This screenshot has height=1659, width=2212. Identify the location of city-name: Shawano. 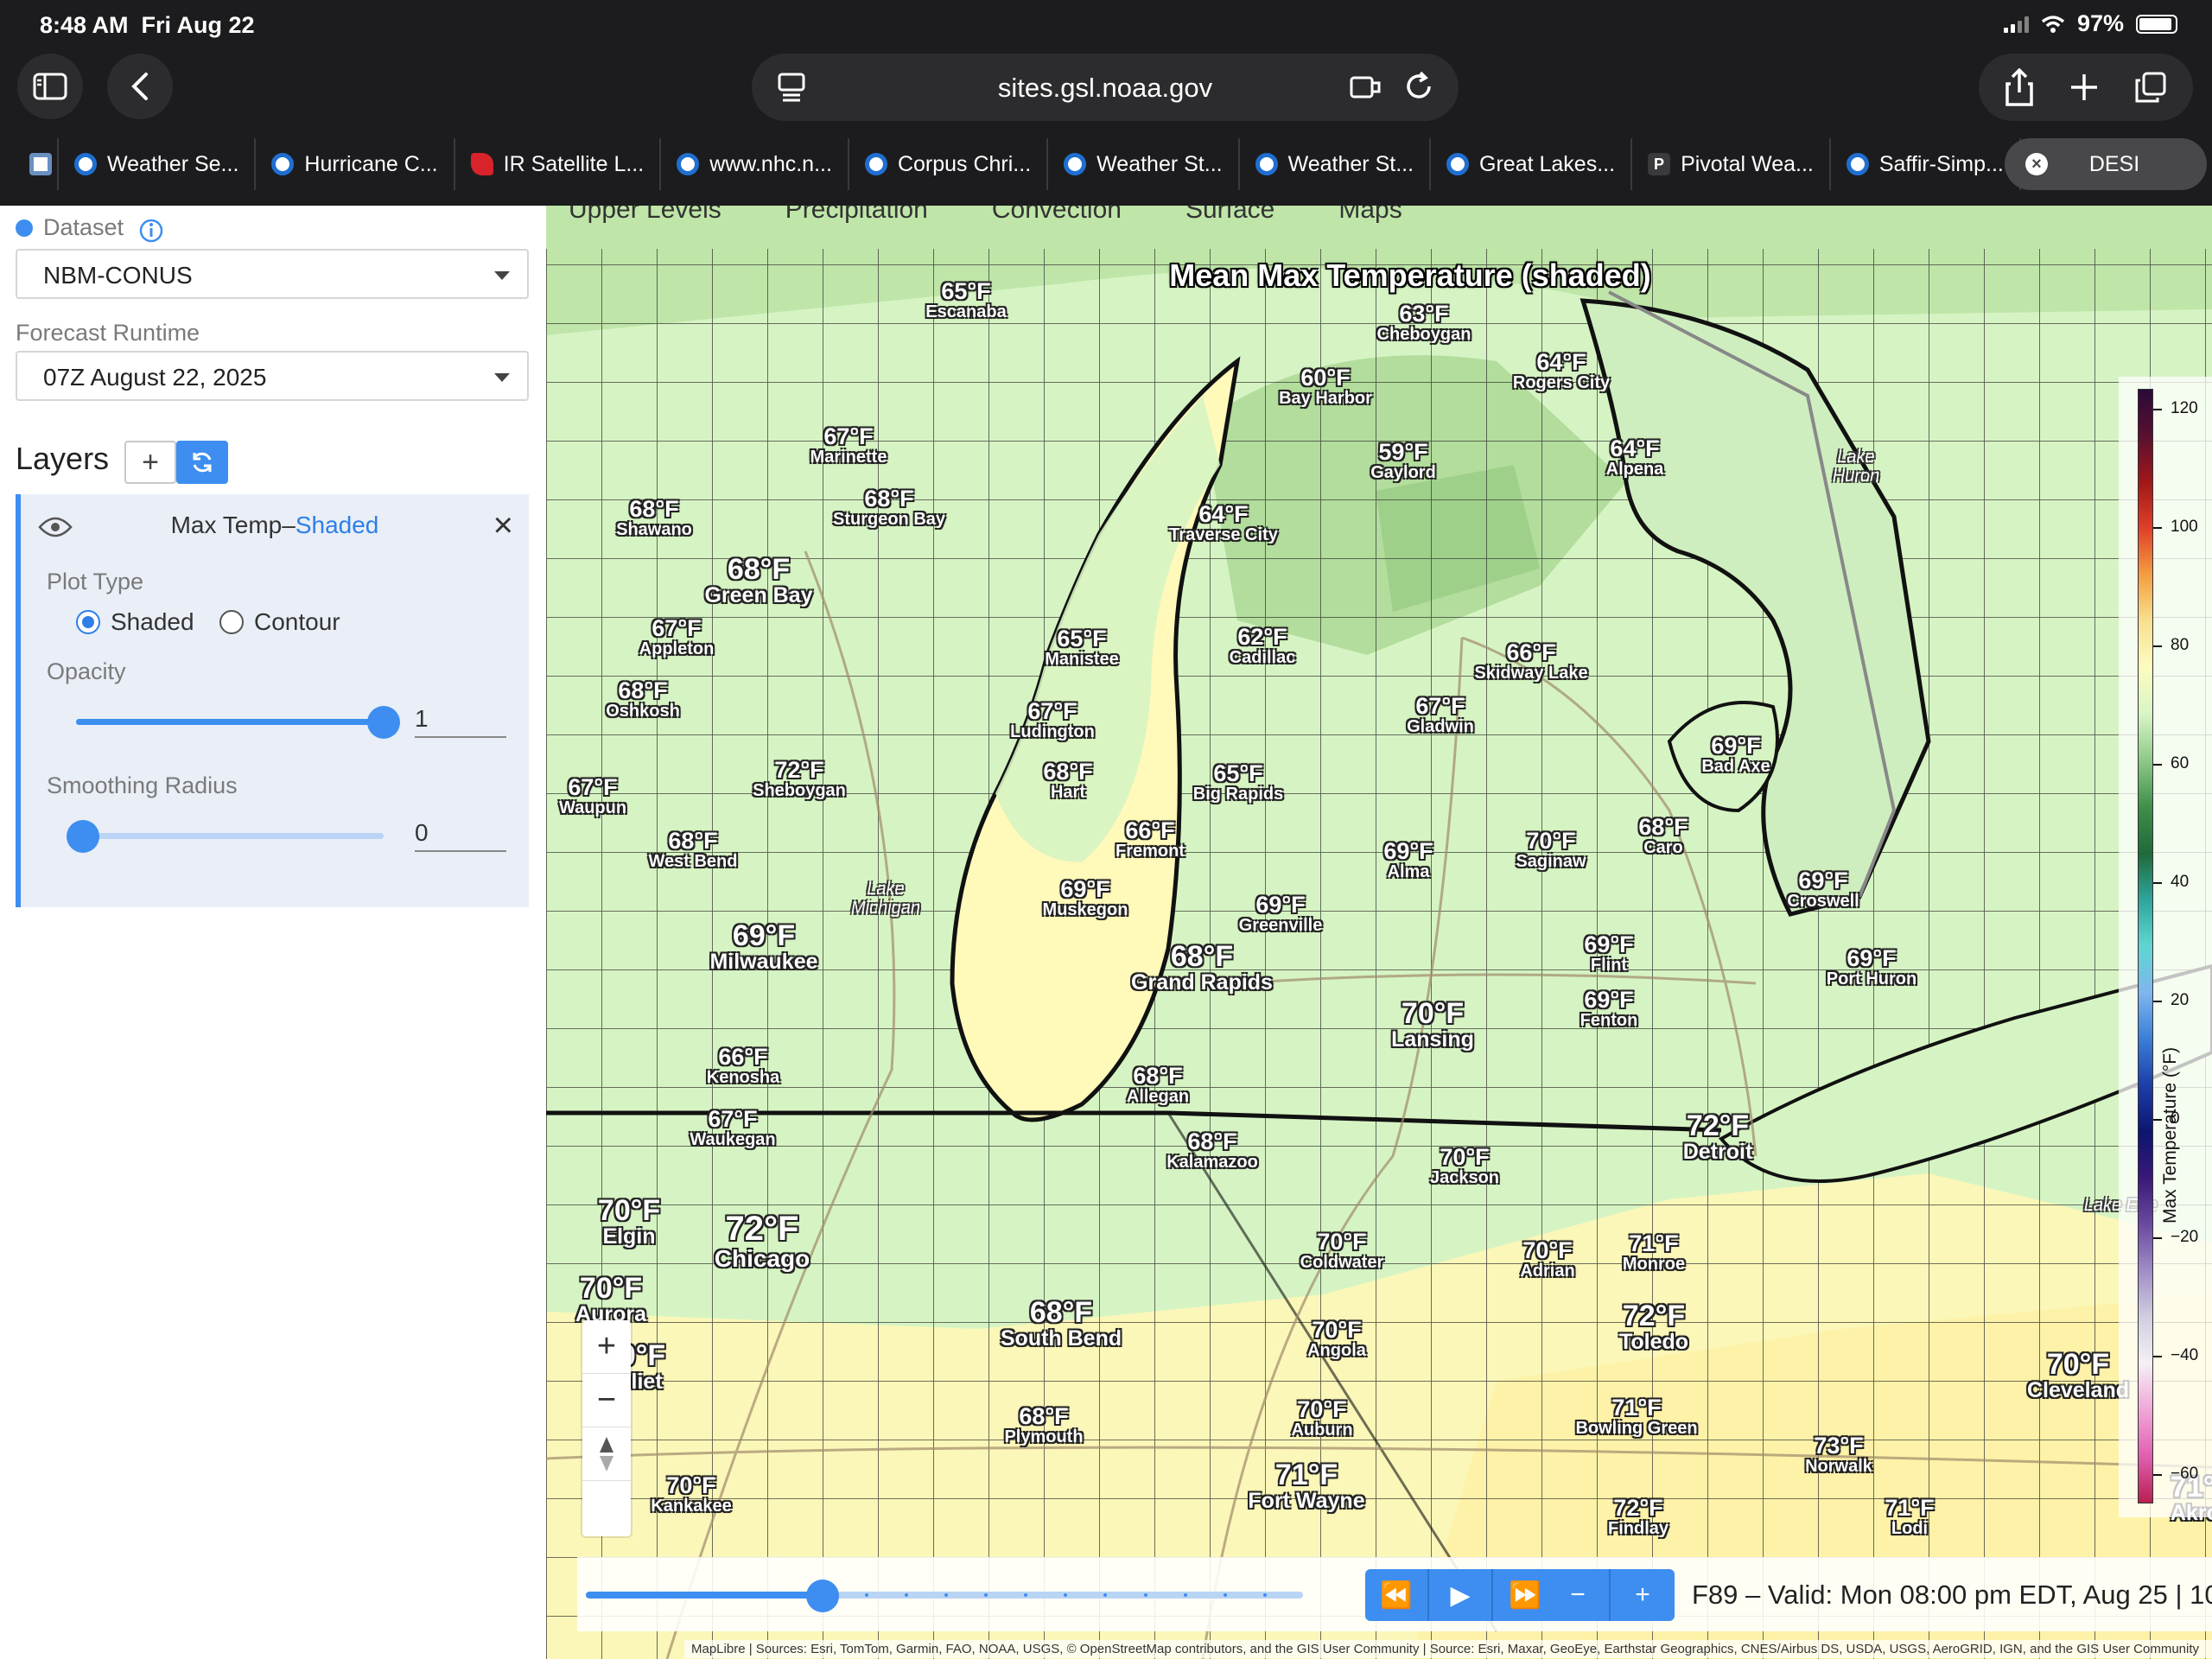
(654, 529).